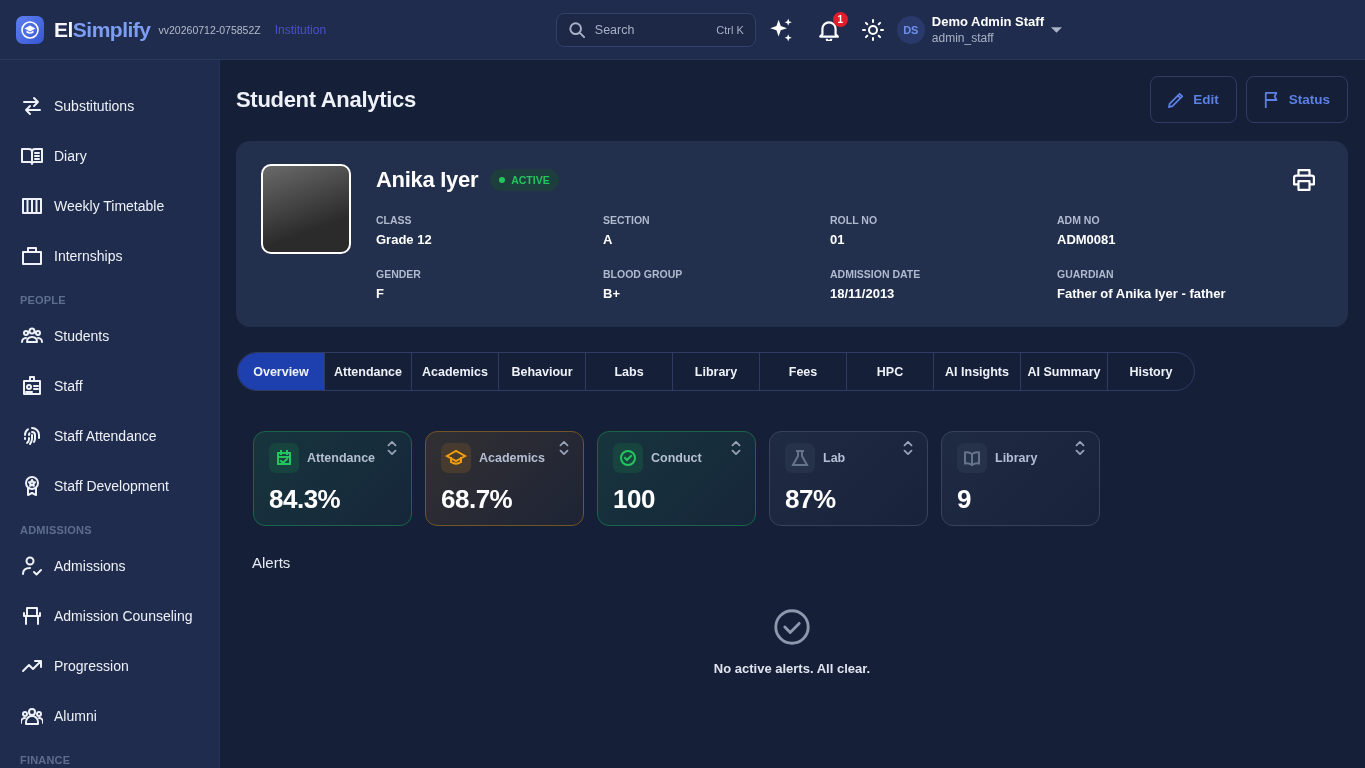 The height and width of the screenshot is (768, 1365). What do you see at coordinates (910, 29) in the screenshot?
I see `user-avatar: DS` at bounding box center [910, 29].